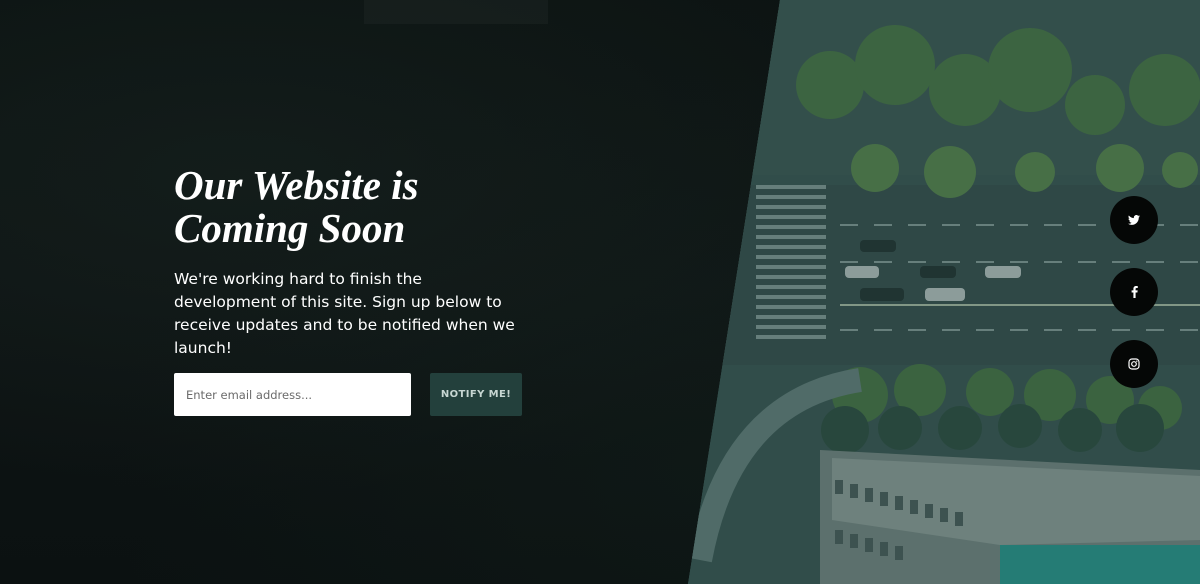 This screenshot has height=584, width=1200. What do you see at coordinates (456, 12) in the screenshot?
I see `background-decoration` at bounding box center [456, 12].